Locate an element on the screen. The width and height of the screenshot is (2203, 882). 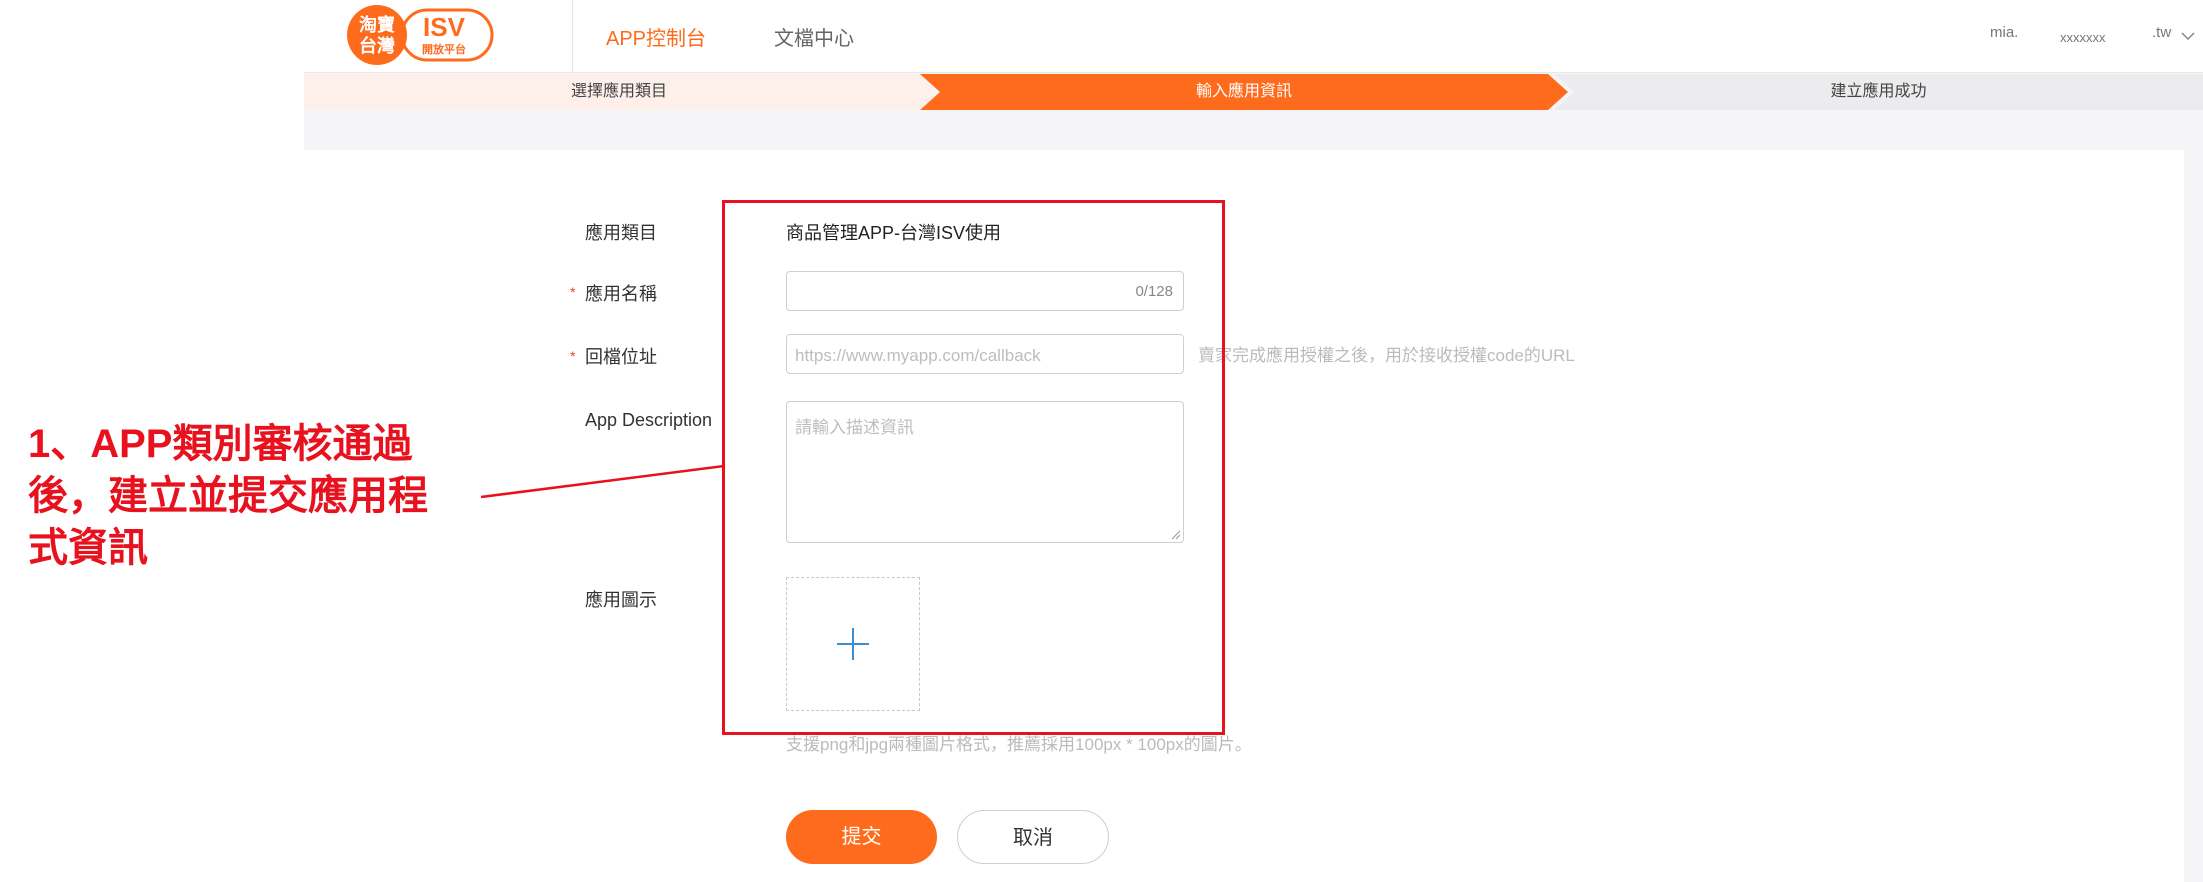
annotation-line-1: 1、APP類別審核通過 is located at coordinates (220, 444).